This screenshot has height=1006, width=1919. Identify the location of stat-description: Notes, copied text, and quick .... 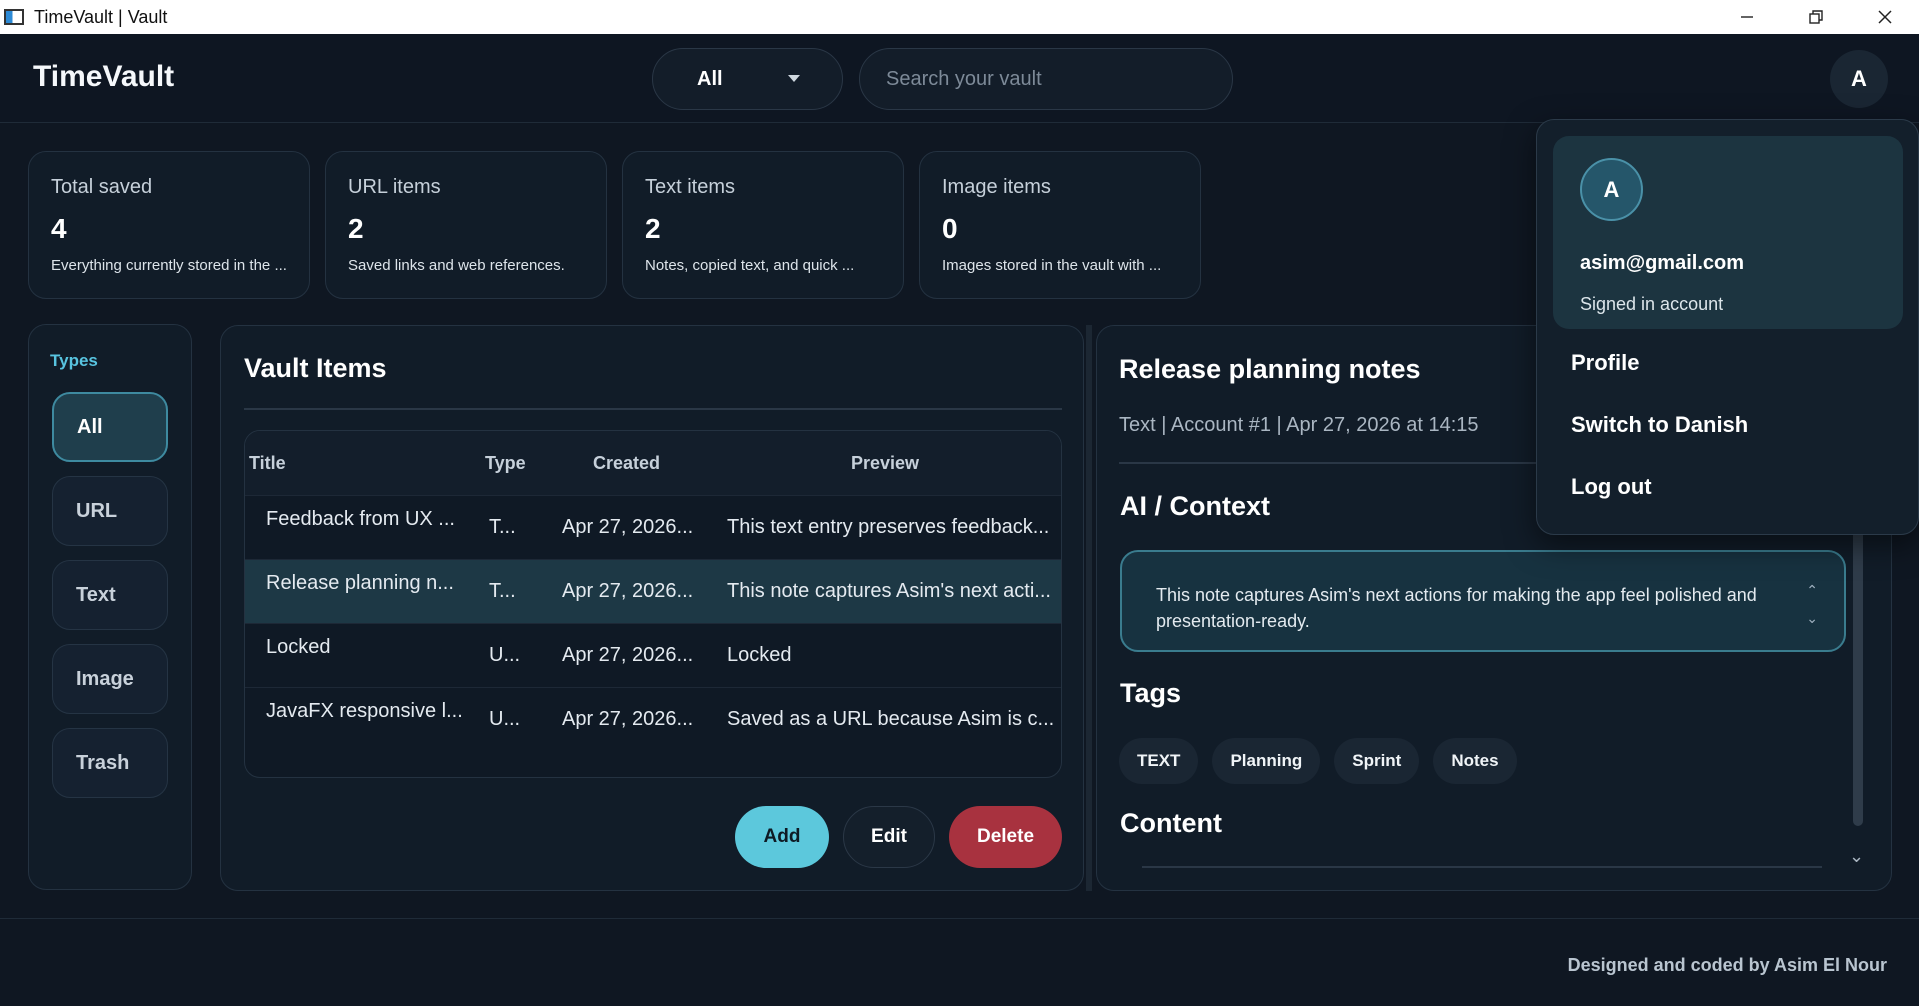
(750, 265).